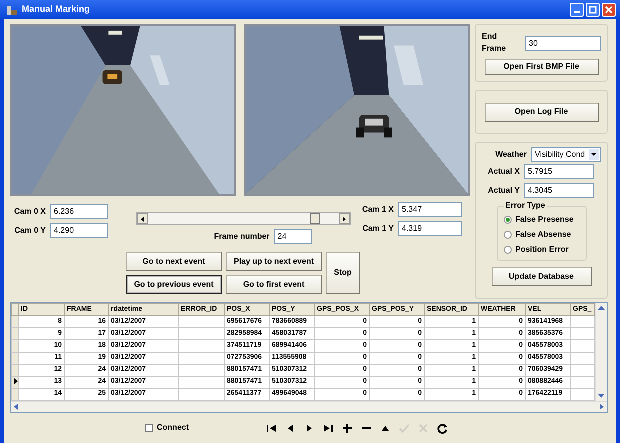  Describe the element at coordinates (274, 261) in the screenshot. I see `event-button: Play up to next event` at that location.